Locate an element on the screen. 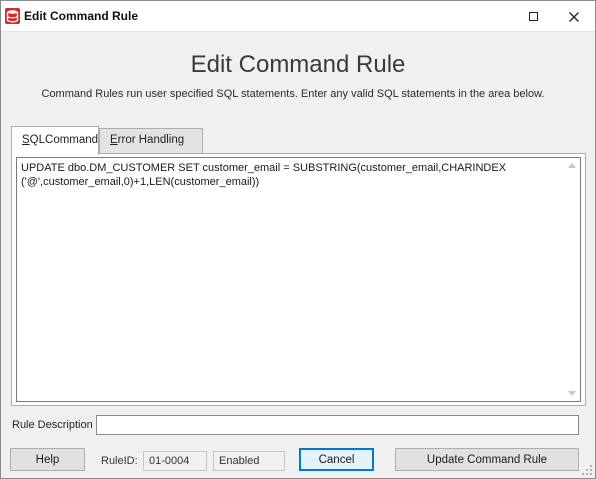 The image size is (596, 479). tab-label: rror Handling is located at coordinates (151, 140).